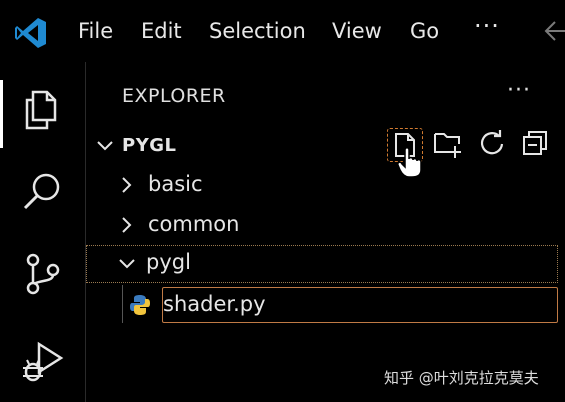 The width and height of the screenshot is (565, 402). Describe the element at coordinates (149, 145) in the screenshot. I see `section-title: PYGL` at that location.